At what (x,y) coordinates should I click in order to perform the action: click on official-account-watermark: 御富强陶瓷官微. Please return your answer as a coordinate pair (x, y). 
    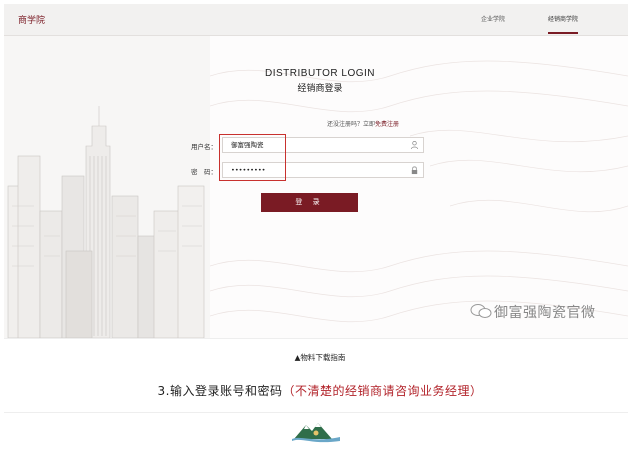
    Looking at the image, I should click on (545, 313).